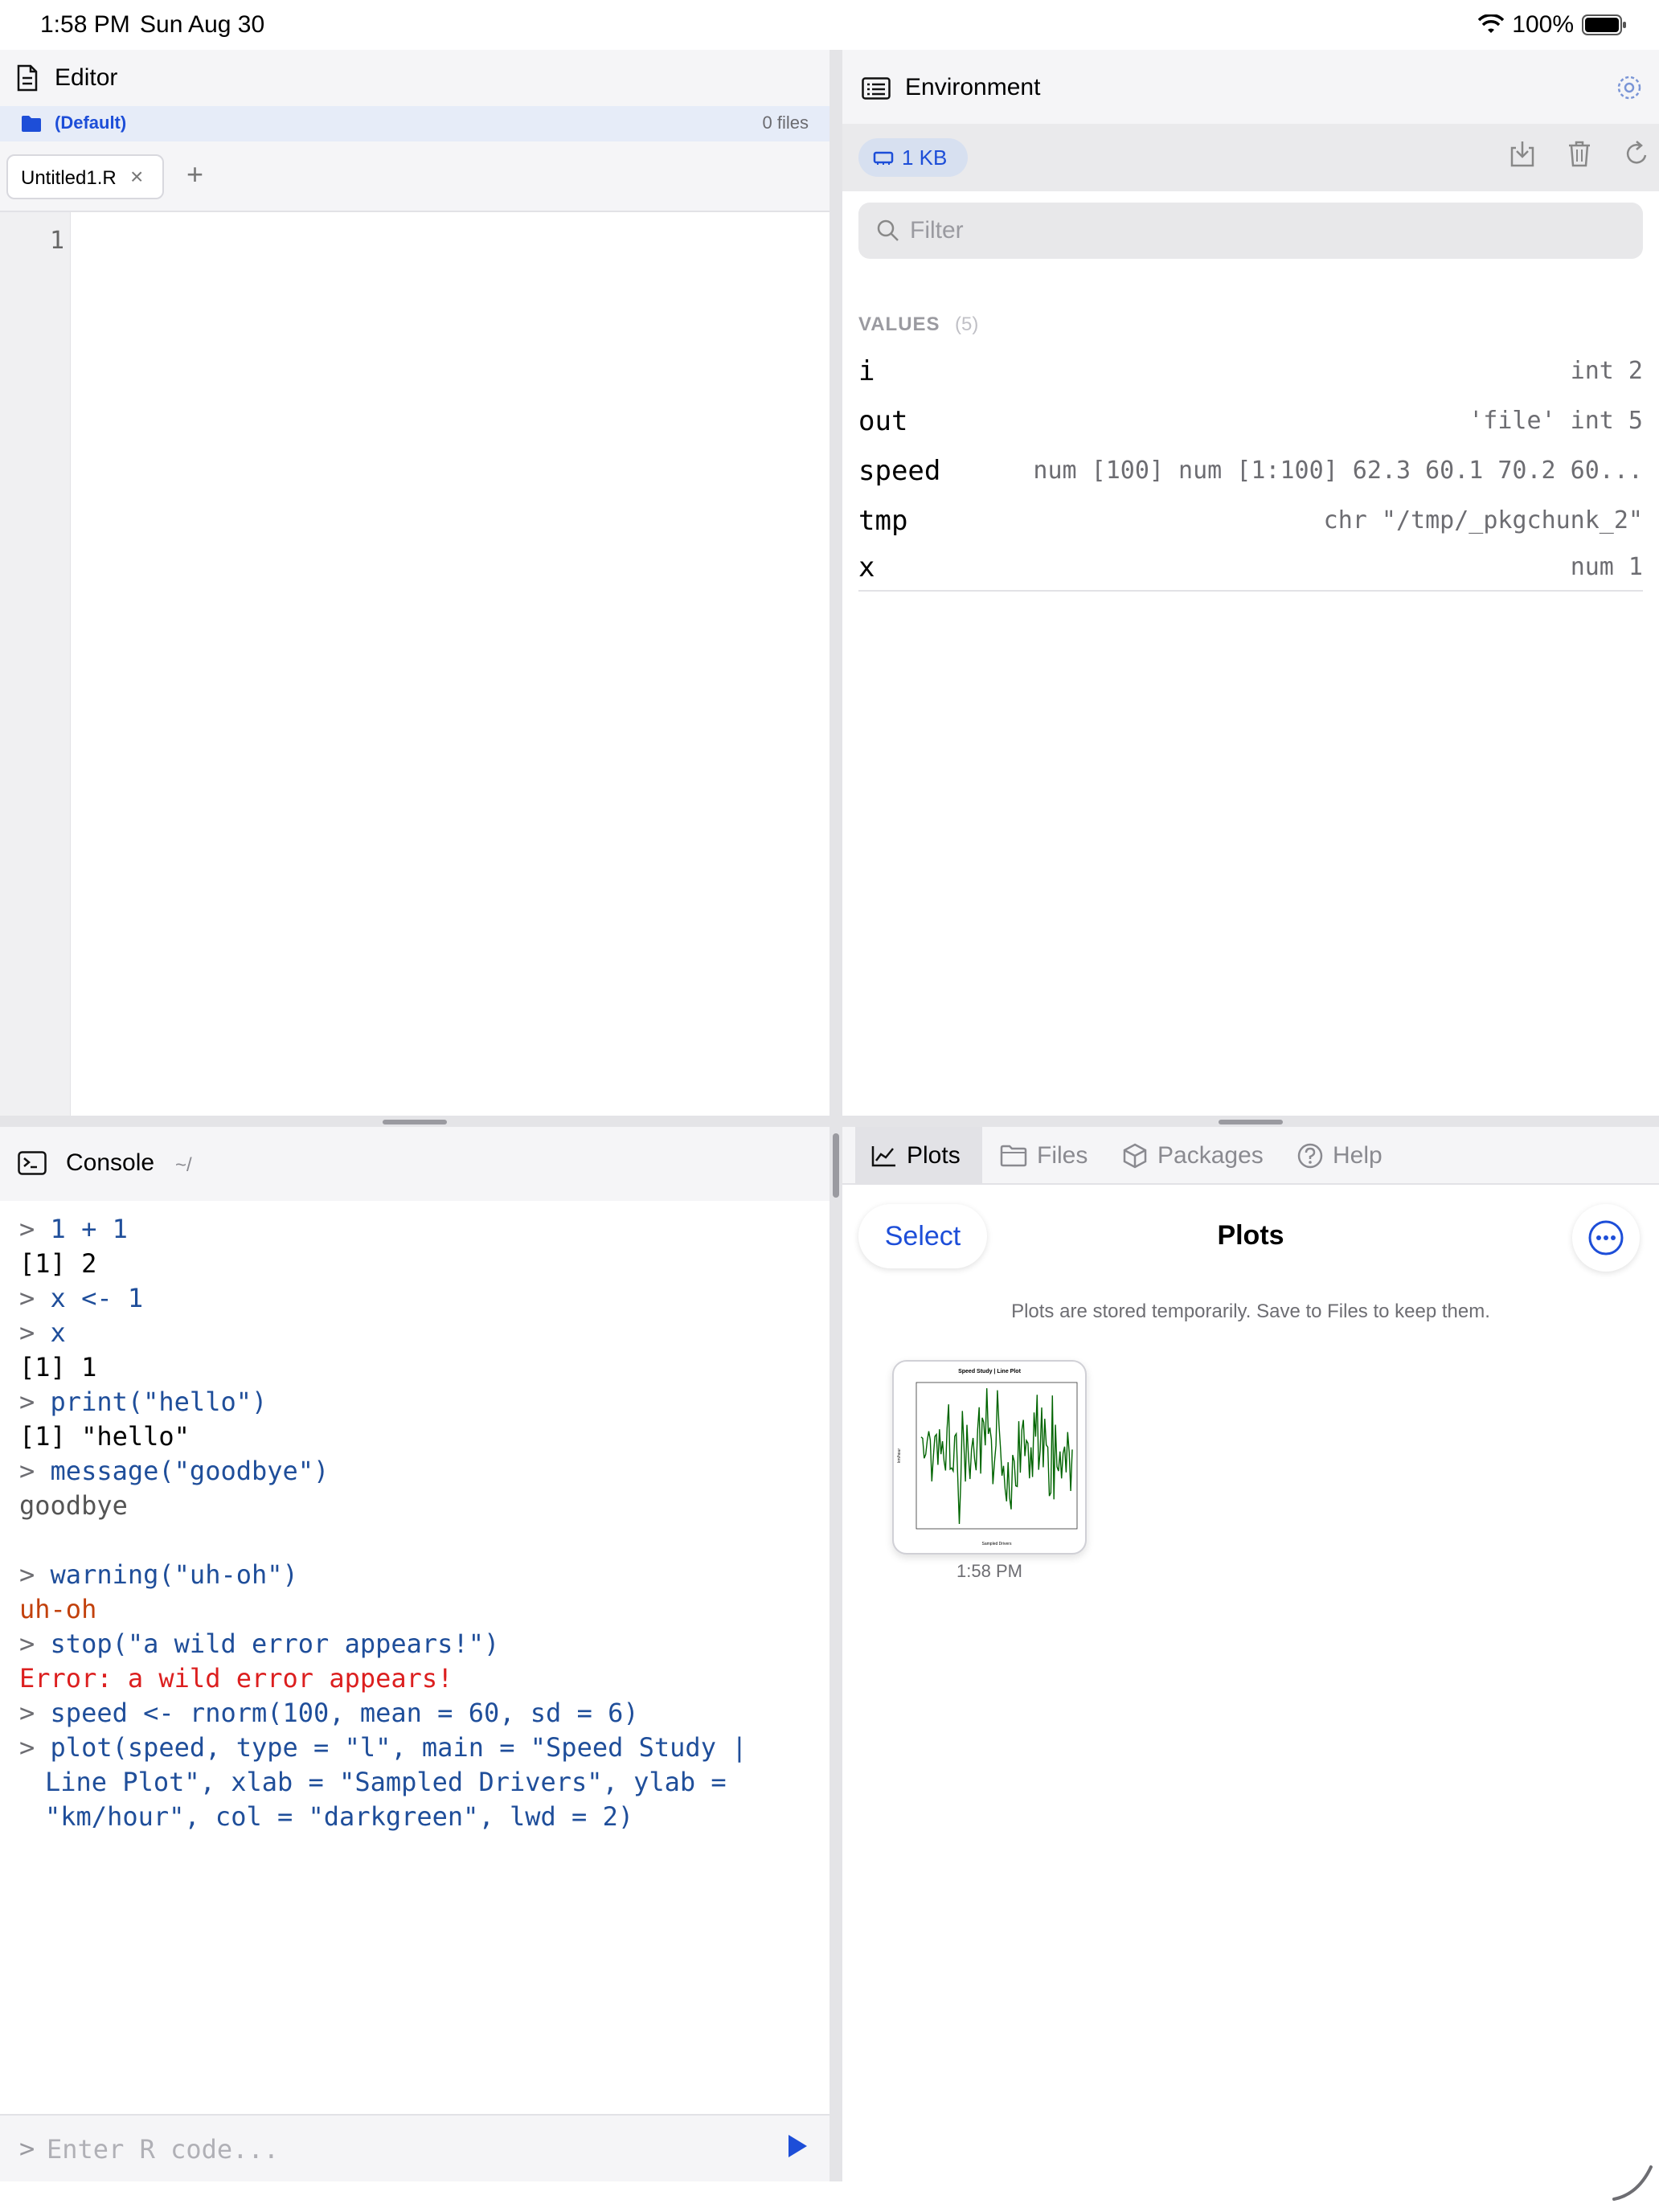  What do you see at coordinates (183, 1165) in the screenshot?
I see `console-path: ~/` at bounding box center [183, 1165].